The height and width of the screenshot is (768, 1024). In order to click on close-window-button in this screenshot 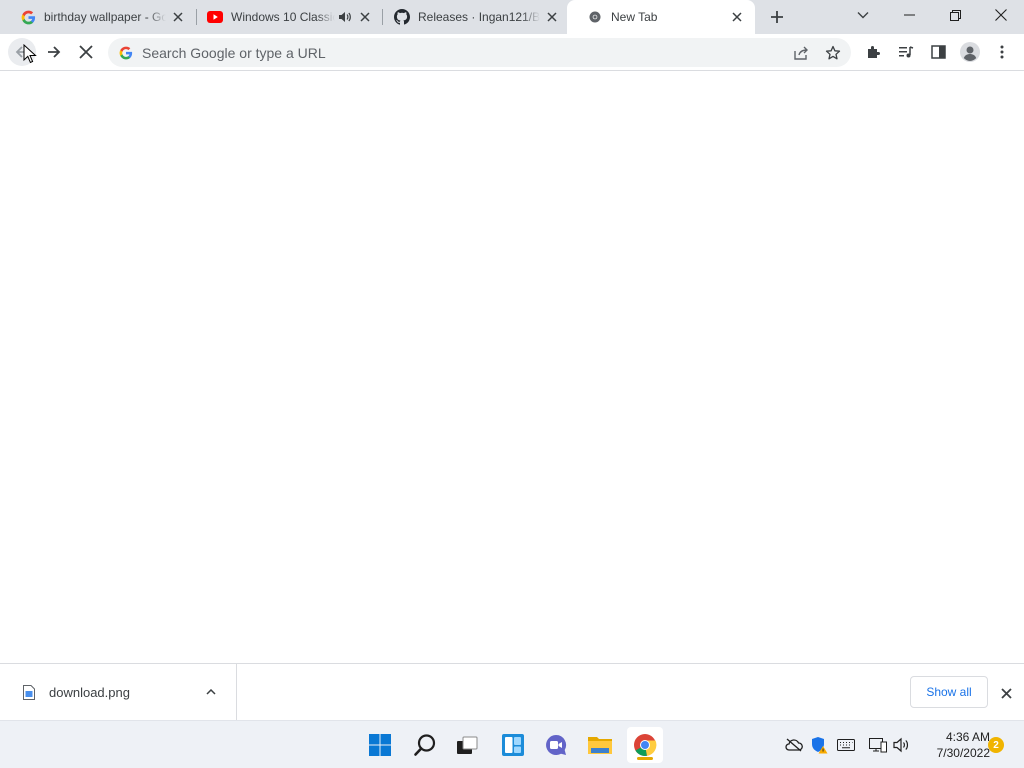, I will do `click(1001, 15)`.